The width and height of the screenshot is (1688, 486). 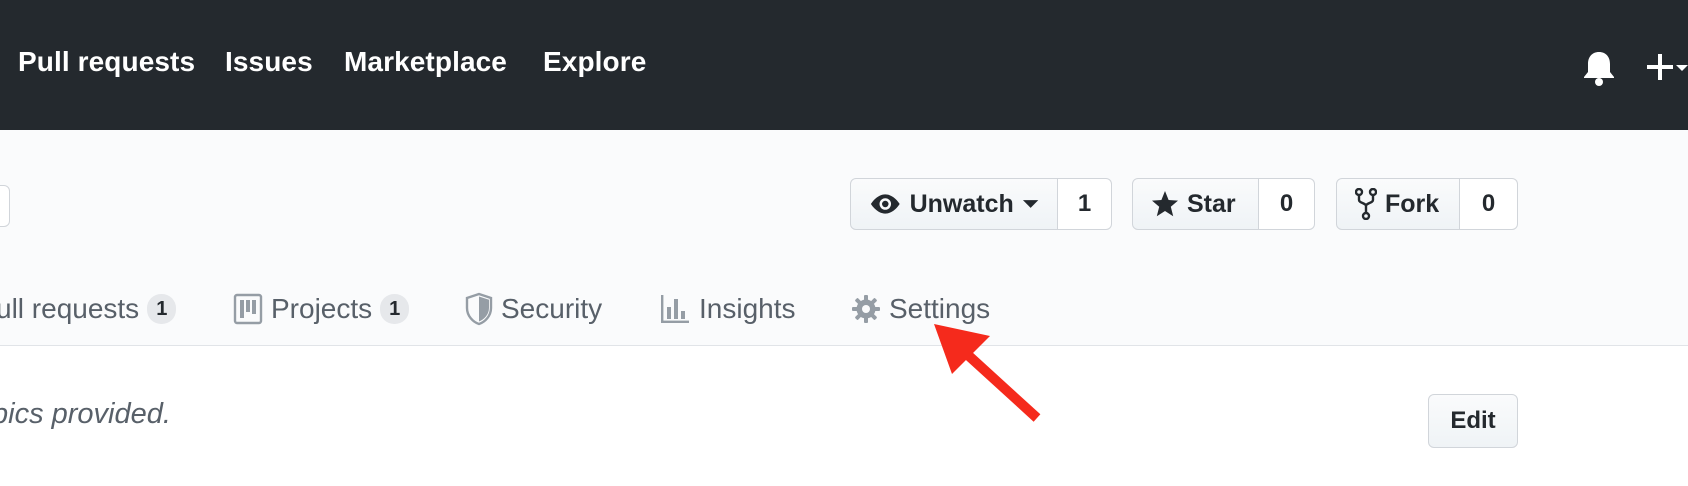 What do you see at coordinates (106, 62) in the screenshot?
I see `nav-pull-requests: Pull requests` at bounding box center [106, 62].